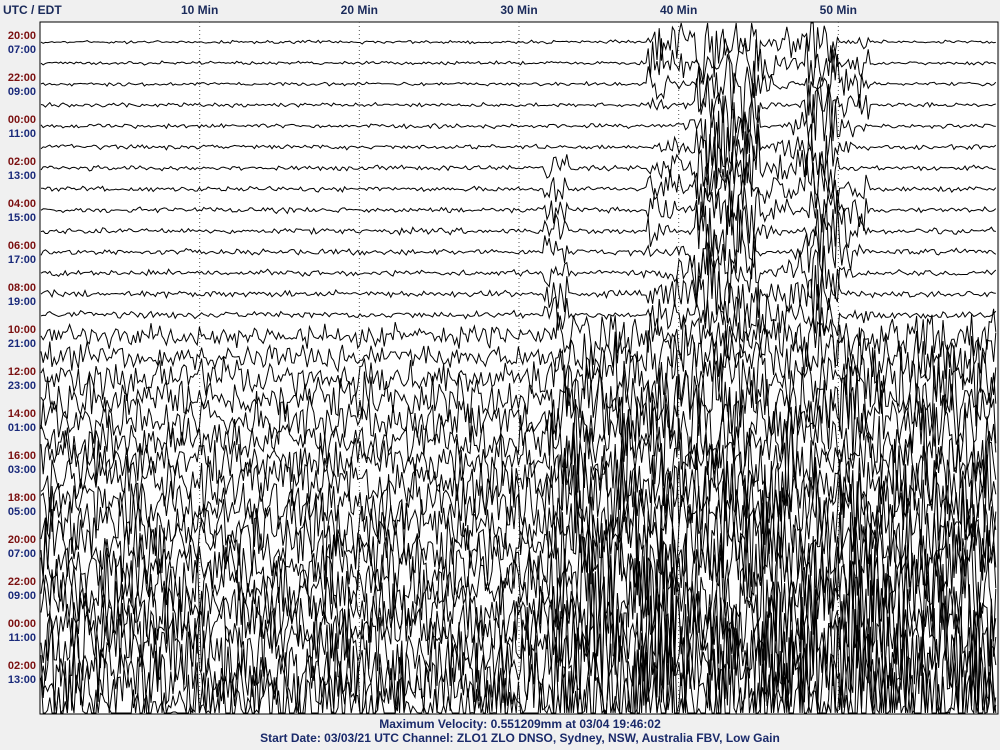  What do you see at coordinates (22, 372) in the screenshot?
I see `y-label-utc: 12:00` at bounding box center [22, 372].